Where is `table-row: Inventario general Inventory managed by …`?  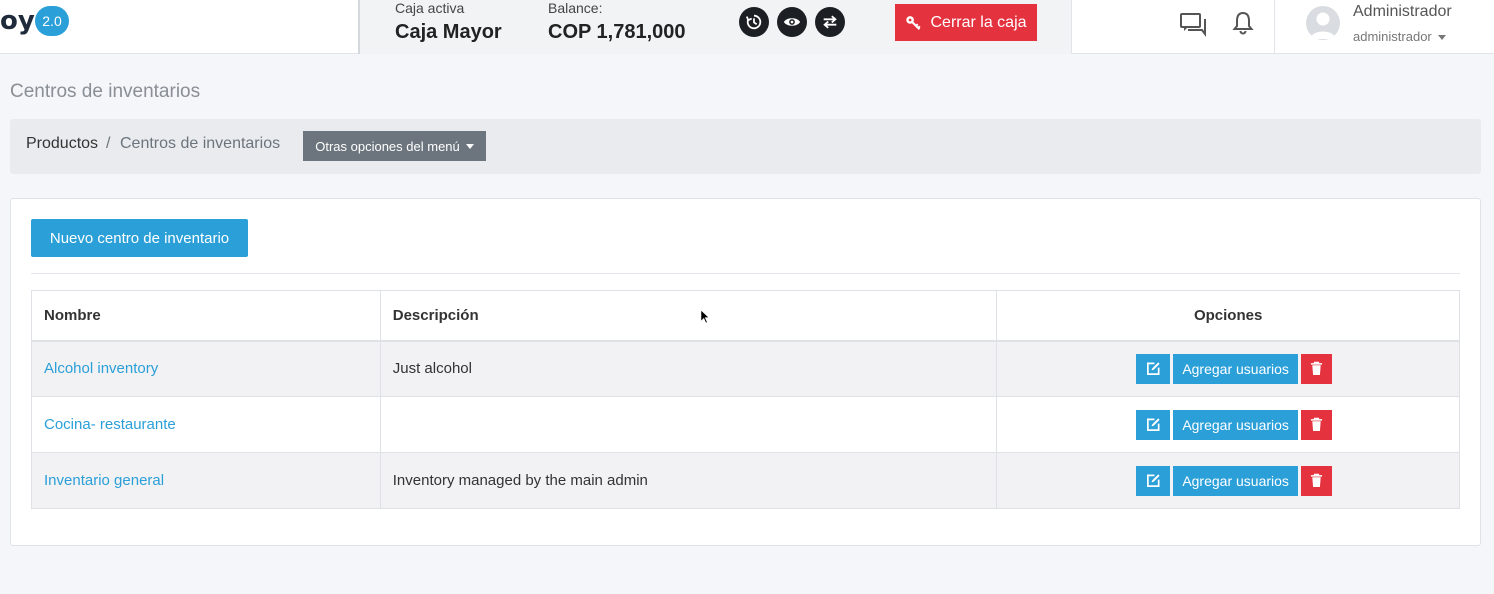
table-row: Inventario general Inventory managed by … is located at coordinates (745, 480).